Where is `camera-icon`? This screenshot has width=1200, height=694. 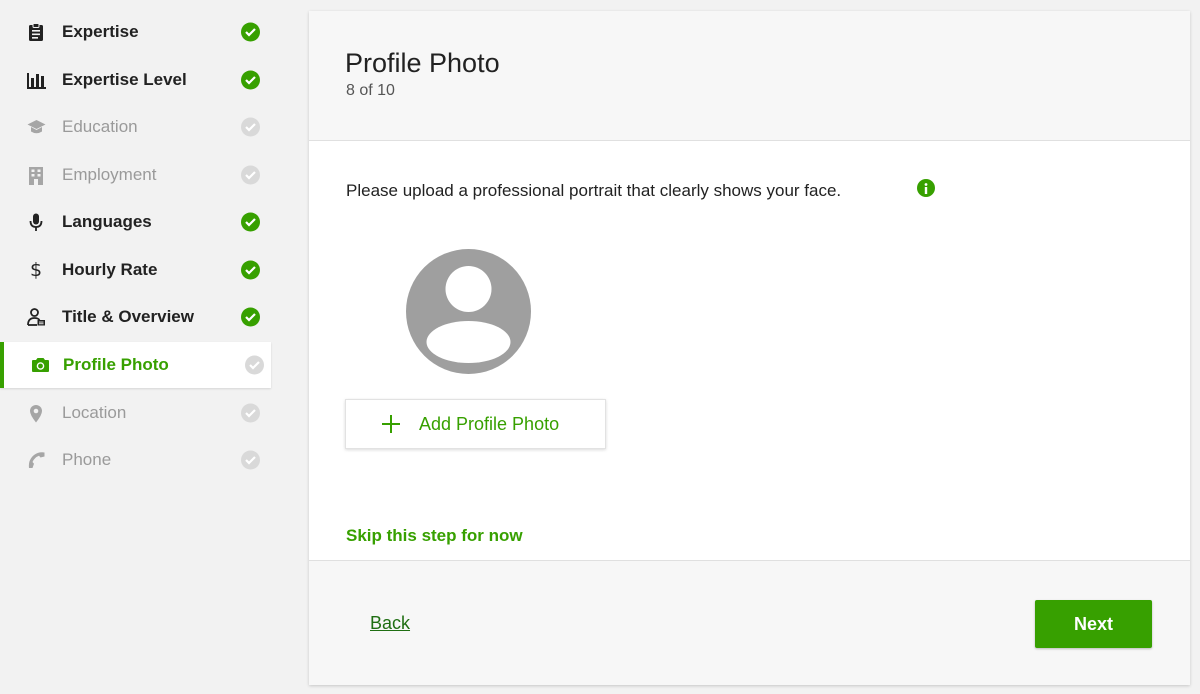
camera-icon is located at coordinates (40, 365).